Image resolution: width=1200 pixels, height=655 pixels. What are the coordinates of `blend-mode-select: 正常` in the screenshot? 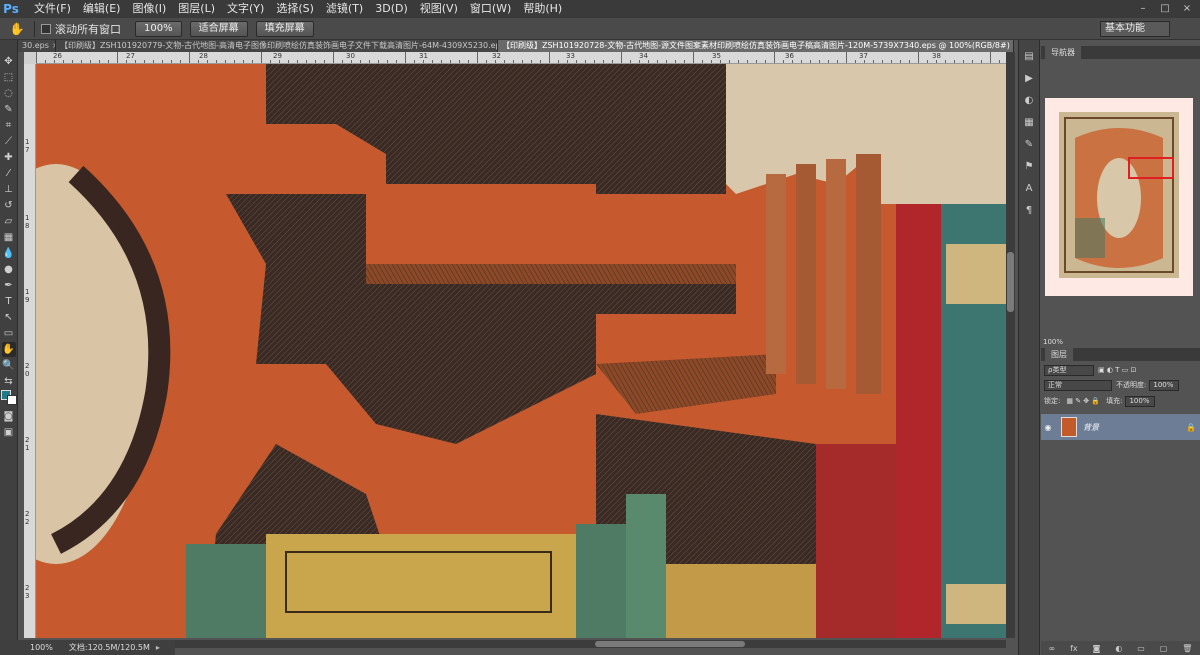 It's located at (1078, 385).